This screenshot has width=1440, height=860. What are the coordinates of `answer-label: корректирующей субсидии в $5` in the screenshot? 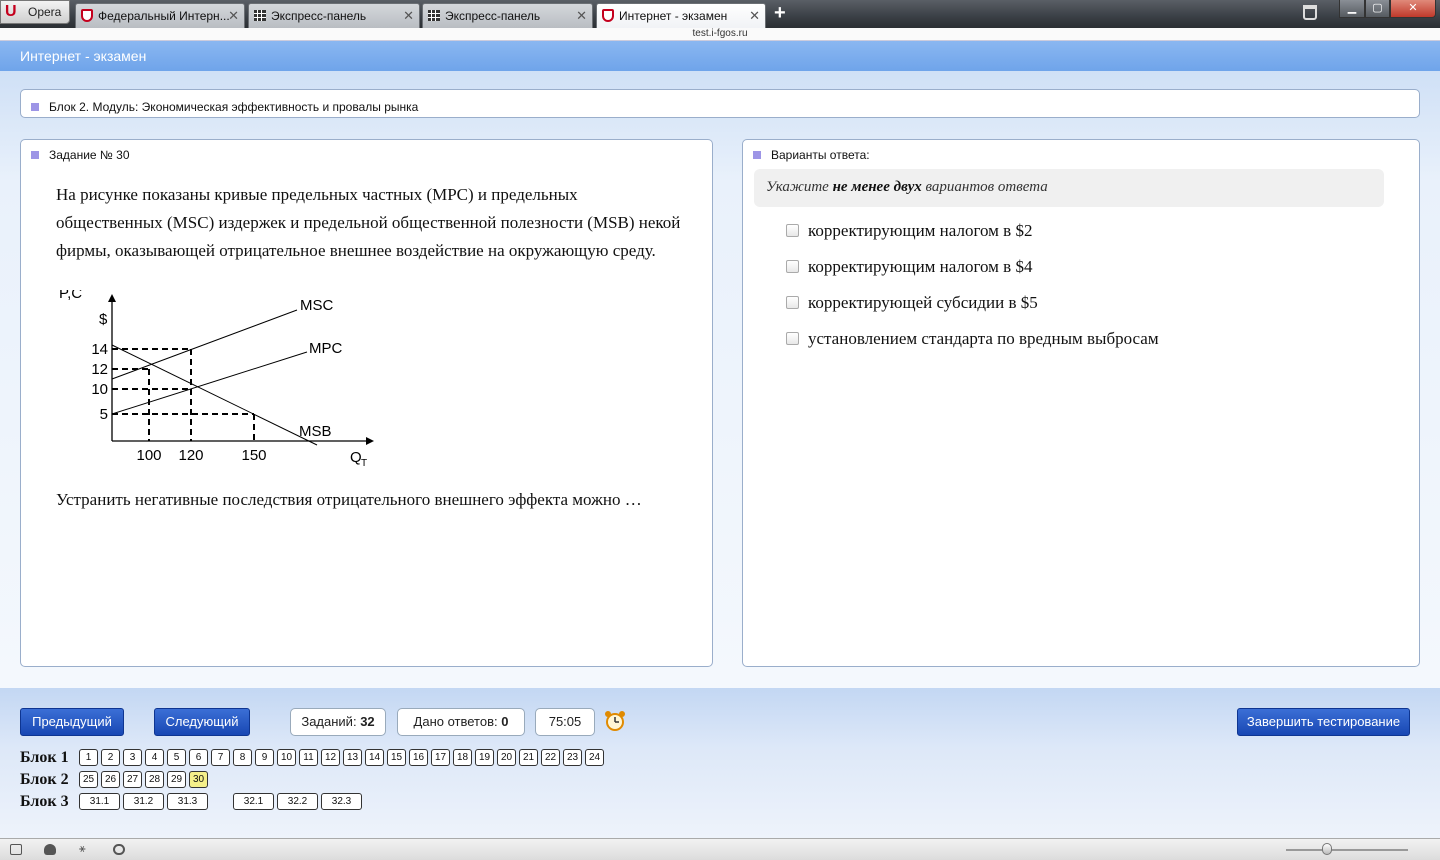 It's located at (923, 303).